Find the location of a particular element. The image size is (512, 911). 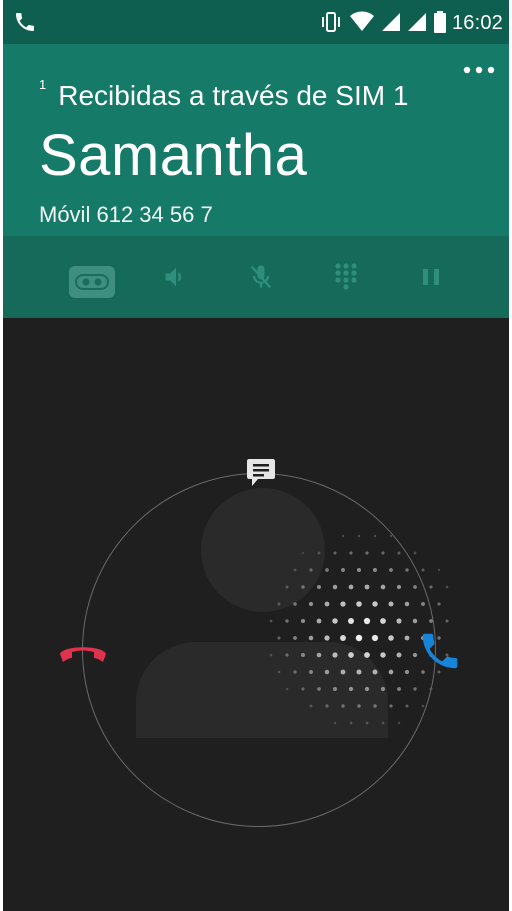

call-controls is located at coordinates (256, 277).